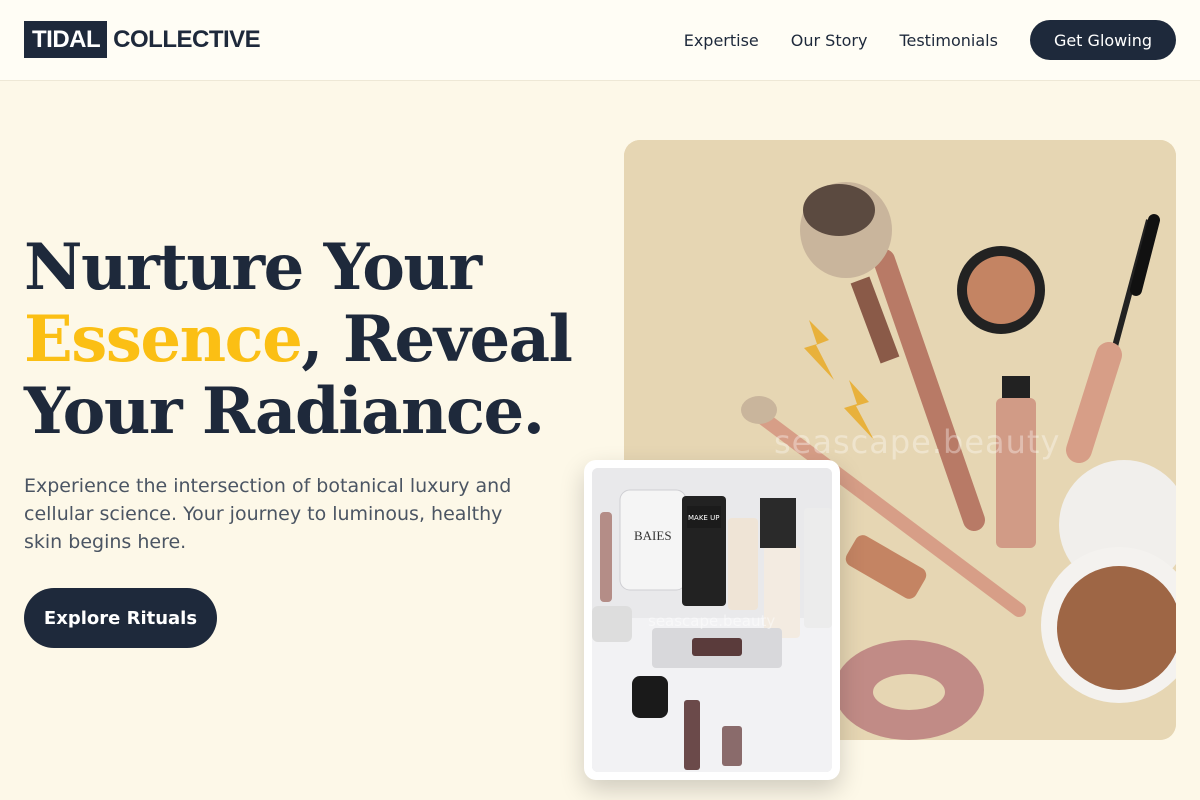 The image size is (1200, 800). Describe the element at coordinates (704, 551) in the screenshot. I see `primer-bottle-icon: MAKE UP` at that location.